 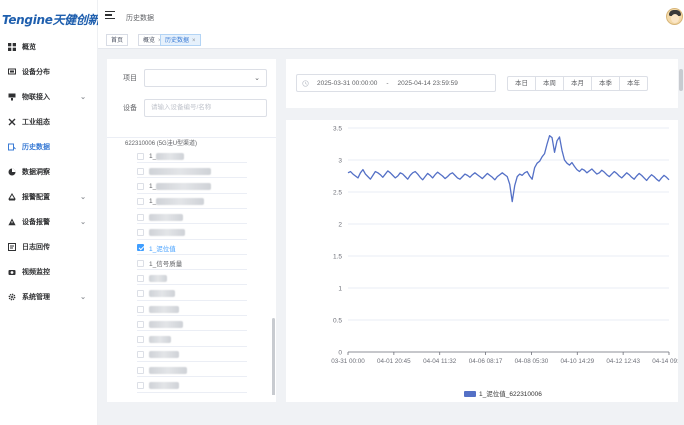 What do you see at coordinates (180, 40) in the screenshot?
I see `tag-2: 历史数据 ×` at bounding box center [180, 40].